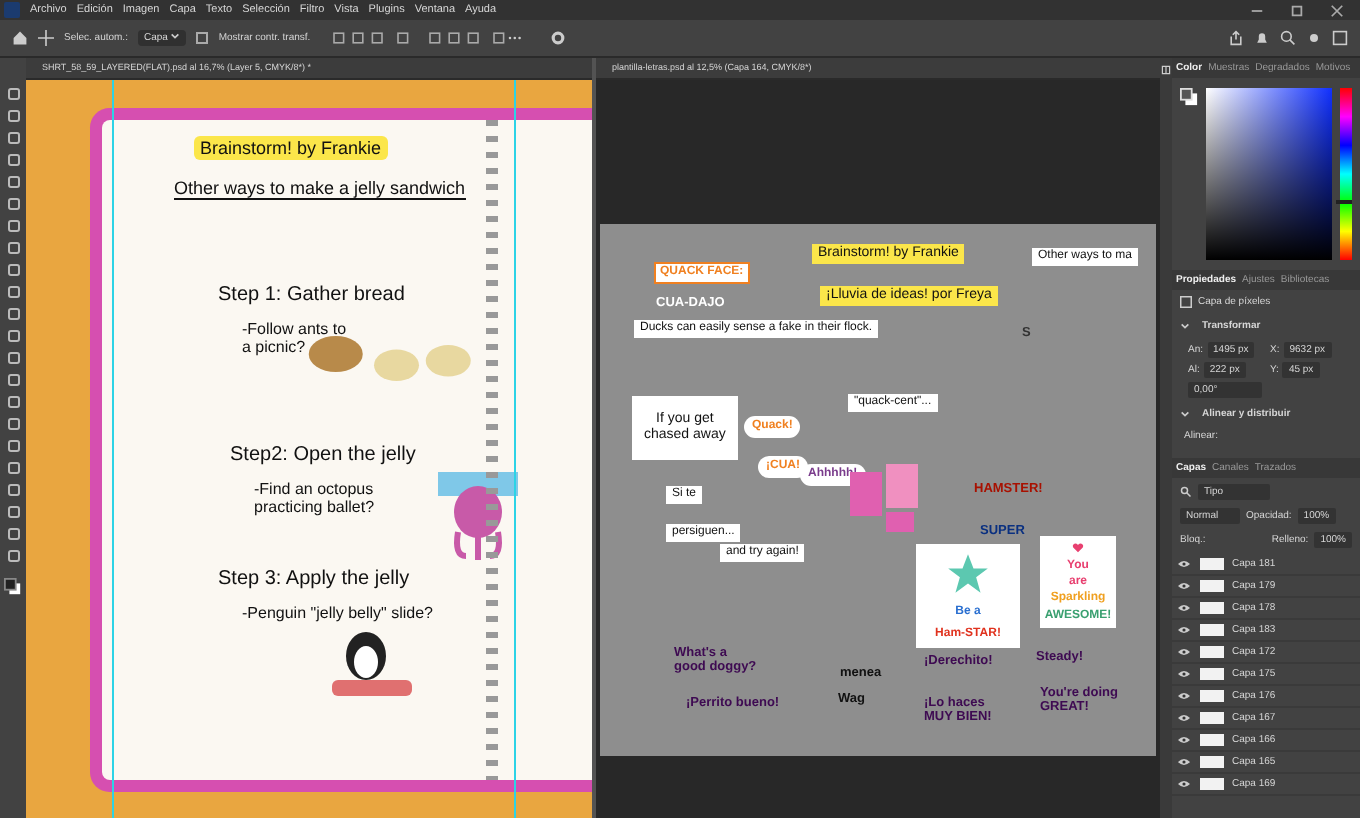  Describe the element at coordinates (1186, 302) in the screenshot. I see `image-icon` at that location.